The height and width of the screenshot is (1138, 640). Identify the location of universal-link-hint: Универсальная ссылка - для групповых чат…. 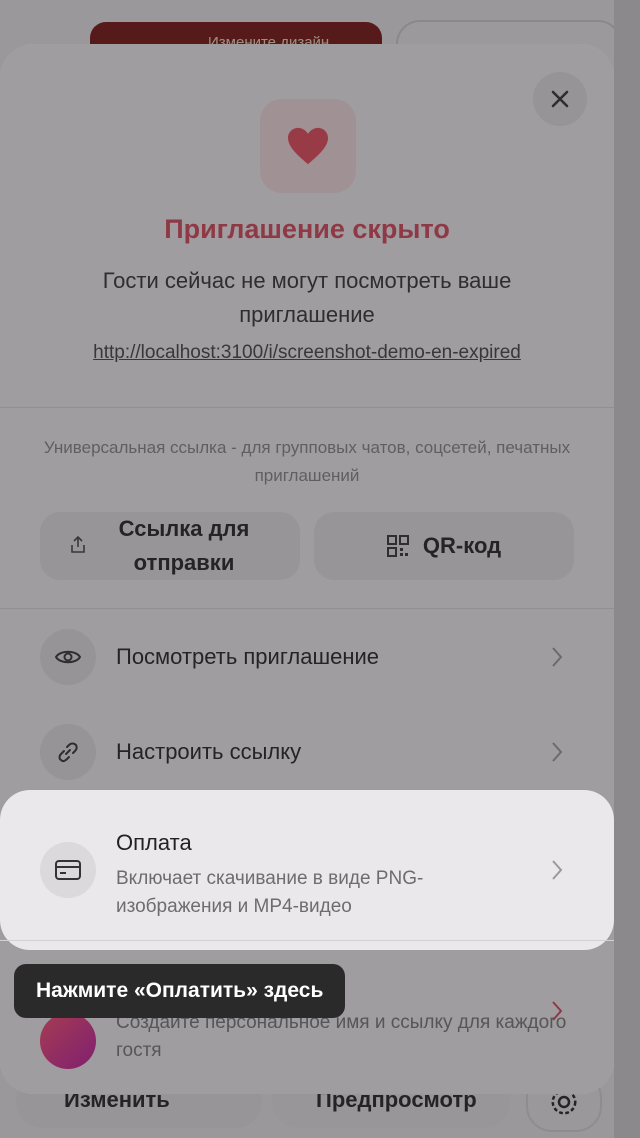
(307, 461).